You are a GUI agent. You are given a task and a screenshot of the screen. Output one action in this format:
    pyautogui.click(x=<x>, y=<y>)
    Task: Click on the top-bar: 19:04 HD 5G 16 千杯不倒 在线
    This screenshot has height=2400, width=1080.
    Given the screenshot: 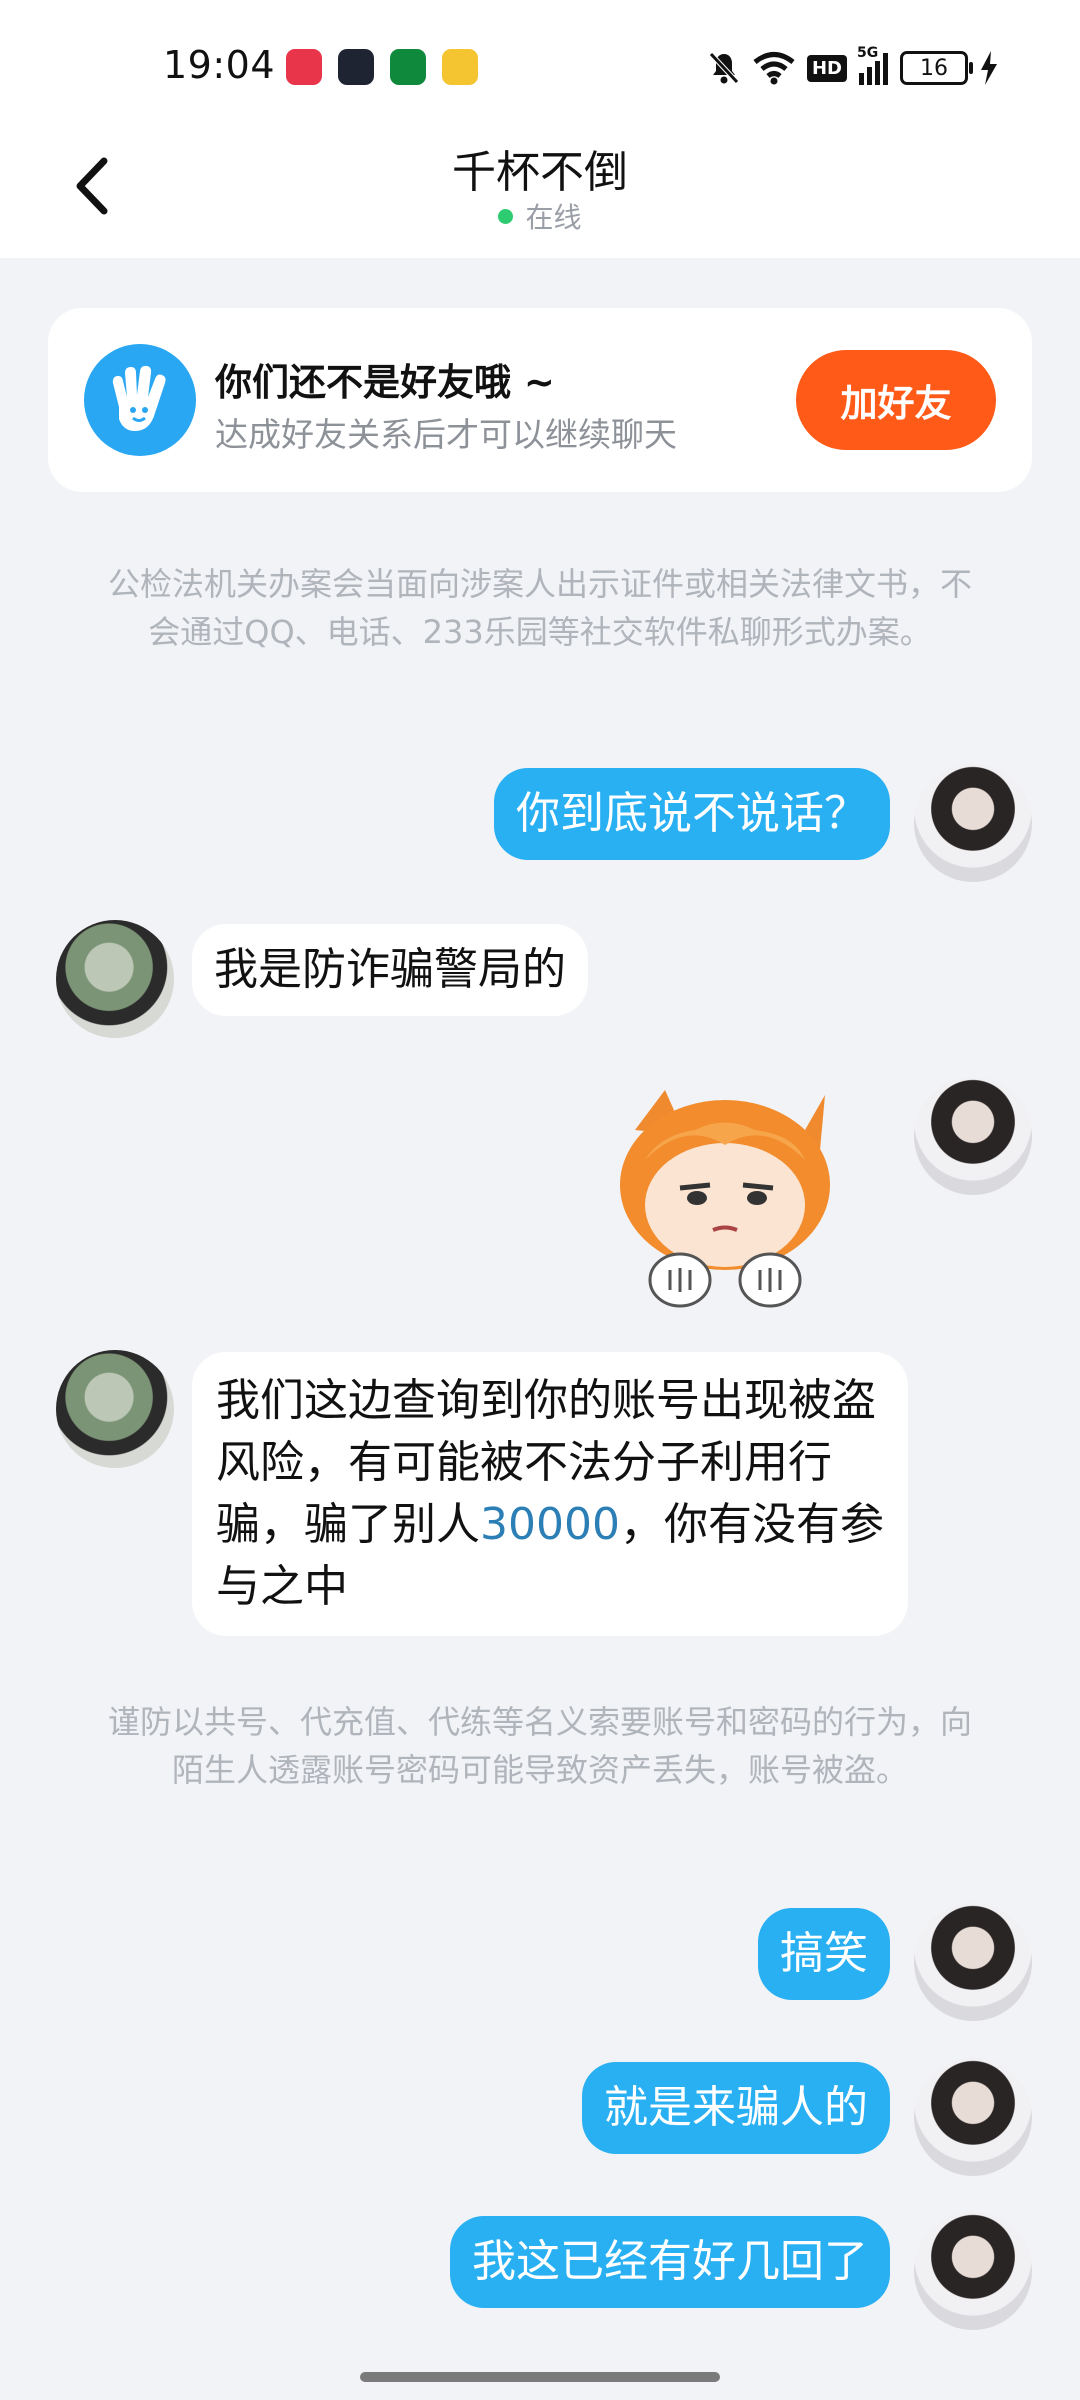 What is the action you would take?
    pyautogui.click(x=540, y=129)
    